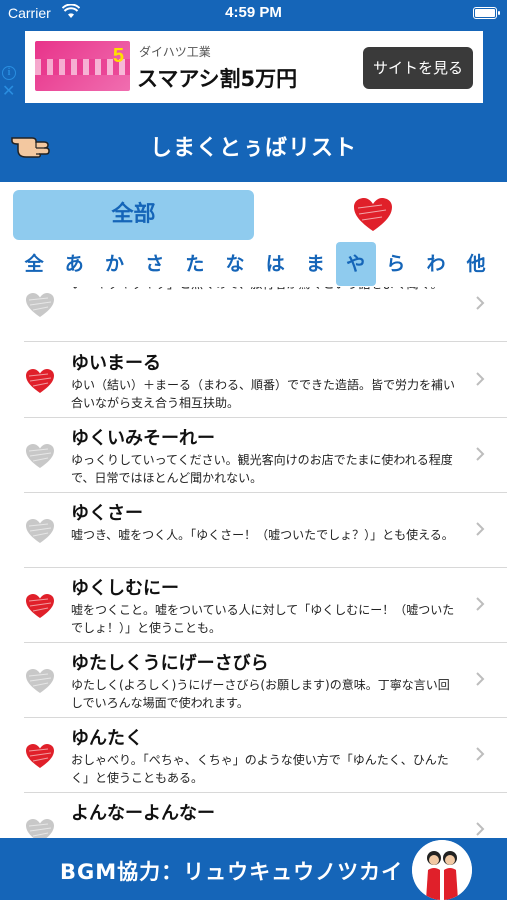  I want to click on kana-tab: は, so click(275, 264).